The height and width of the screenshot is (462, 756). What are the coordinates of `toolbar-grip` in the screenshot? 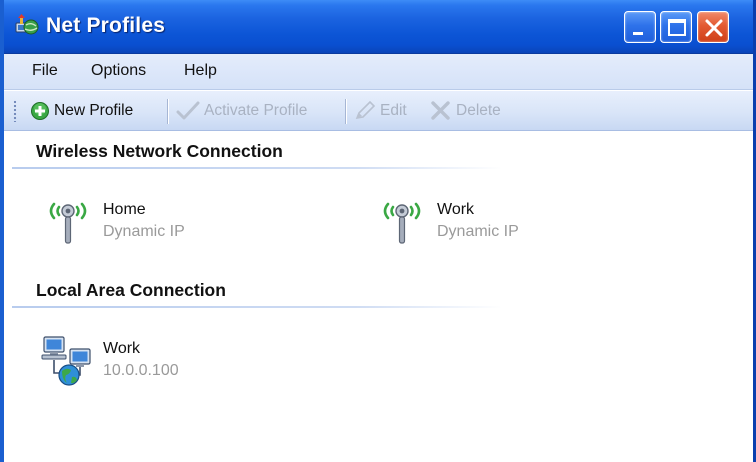 It's located at (15, 111).